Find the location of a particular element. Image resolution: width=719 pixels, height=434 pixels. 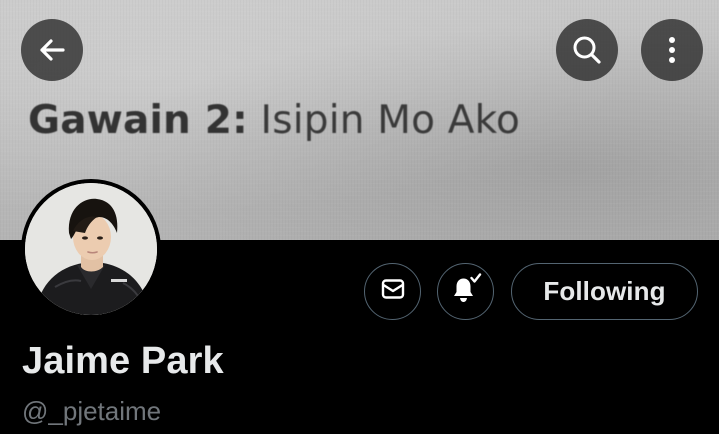

arrow-left-icon is located at coordinates (52, 50).